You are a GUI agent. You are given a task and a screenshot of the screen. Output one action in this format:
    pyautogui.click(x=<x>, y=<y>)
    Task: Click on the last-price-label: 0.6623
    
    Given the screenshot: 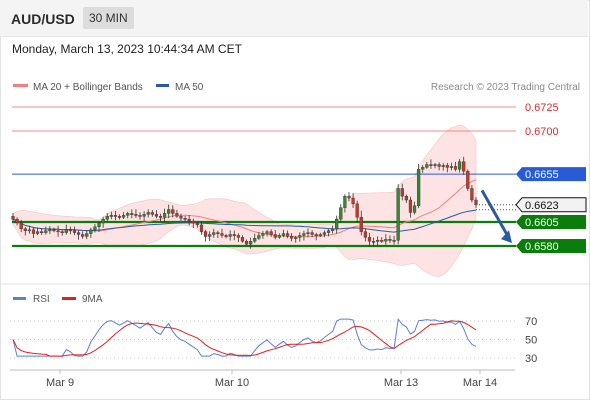 What is the action you would take?
    pyautogui.click(x=542, y=206)
    